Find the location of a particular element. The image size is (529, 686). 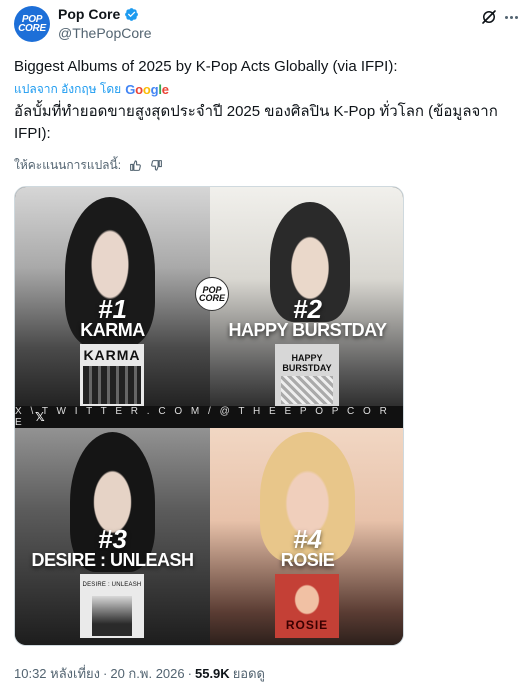

album-title: HAPPY BURSTDAY is located at coordinates (307, 330).